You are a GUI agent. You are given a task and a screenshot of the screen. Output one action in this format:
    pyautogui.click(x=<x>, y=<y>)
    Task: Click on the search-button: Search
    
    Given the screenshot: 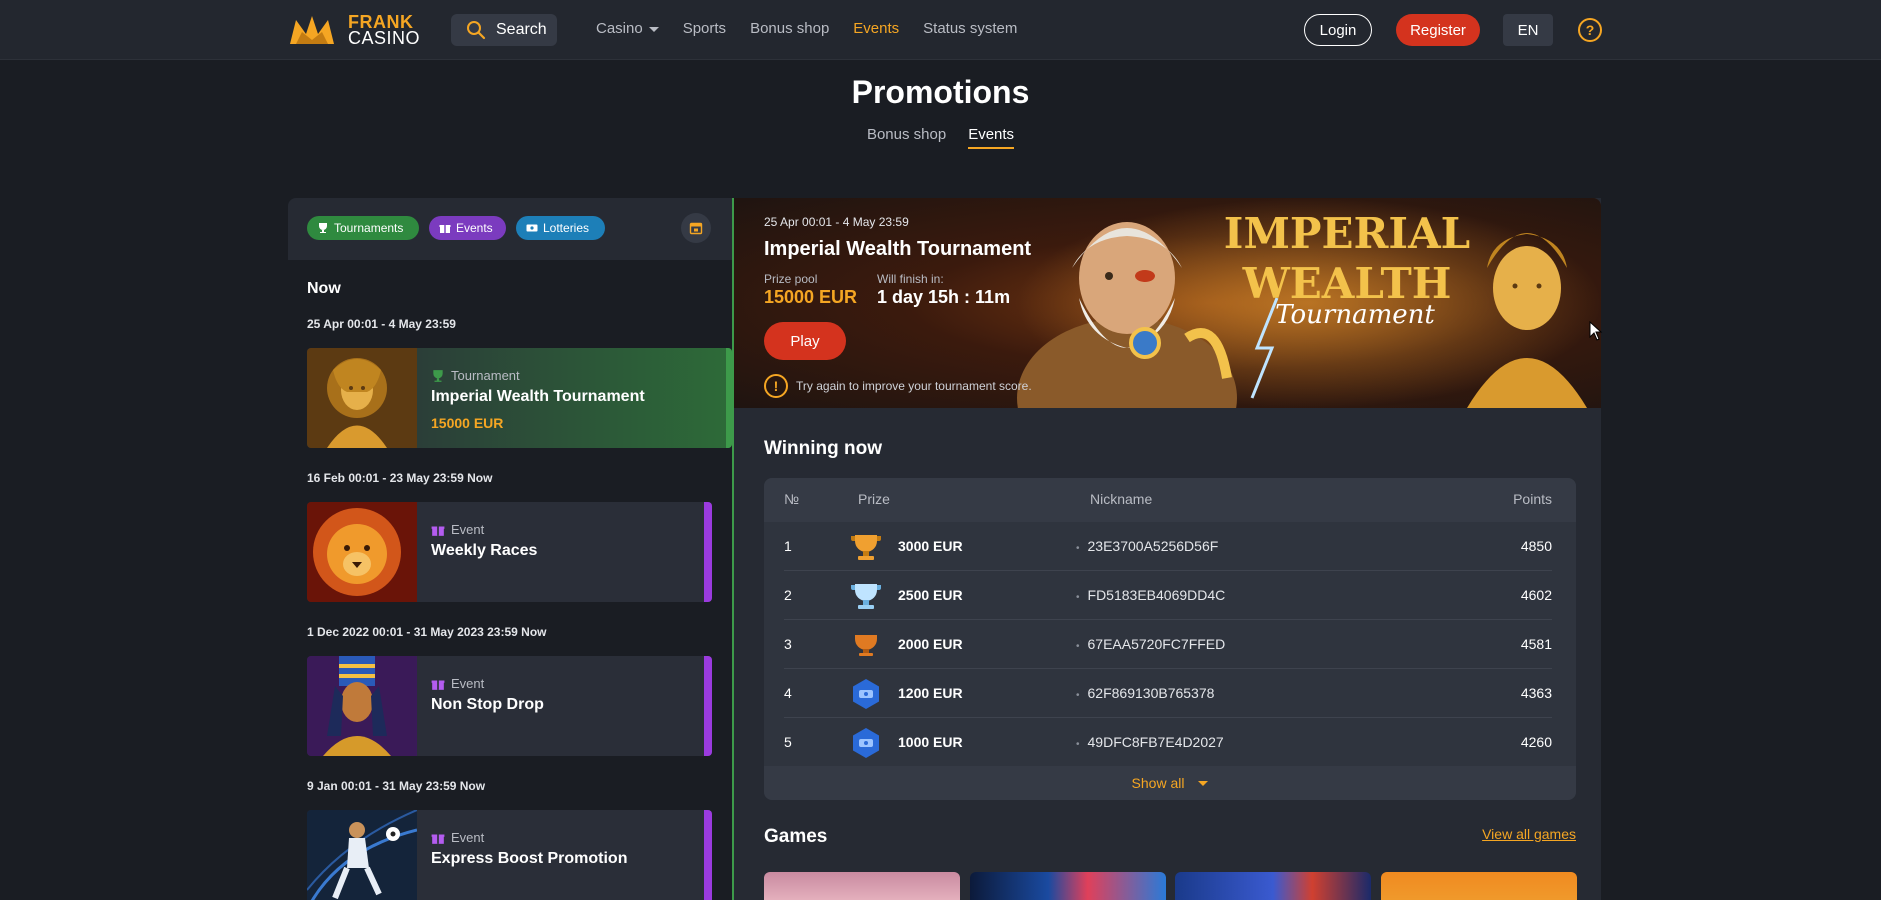 What is the action you would take?
    pyautogui.click(x=504, y=30)
    